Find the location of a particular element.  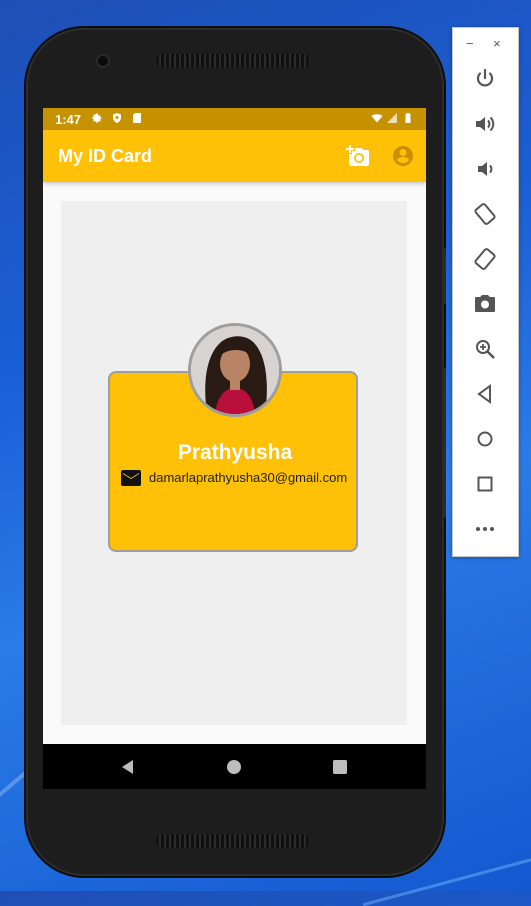

zoom-icon is located at coordinates (485, 349).